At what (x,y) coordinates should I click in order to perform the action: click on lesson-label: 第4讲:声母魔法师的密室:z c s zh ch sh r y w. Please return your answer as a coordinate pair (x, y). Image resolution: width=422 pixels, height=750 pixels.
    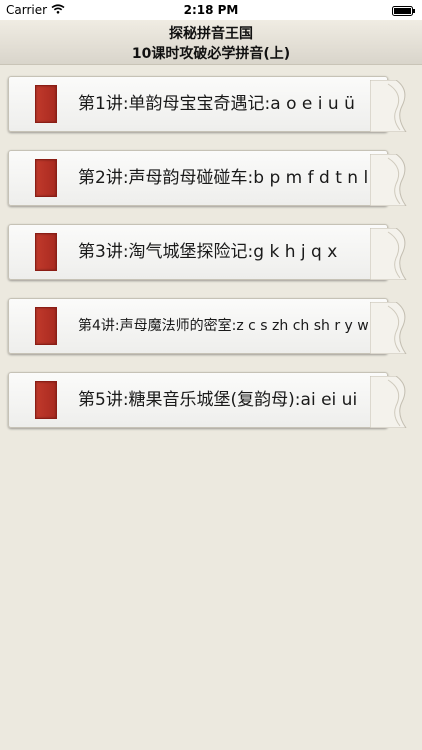
    Looking at the image, I should click on (223, 326).